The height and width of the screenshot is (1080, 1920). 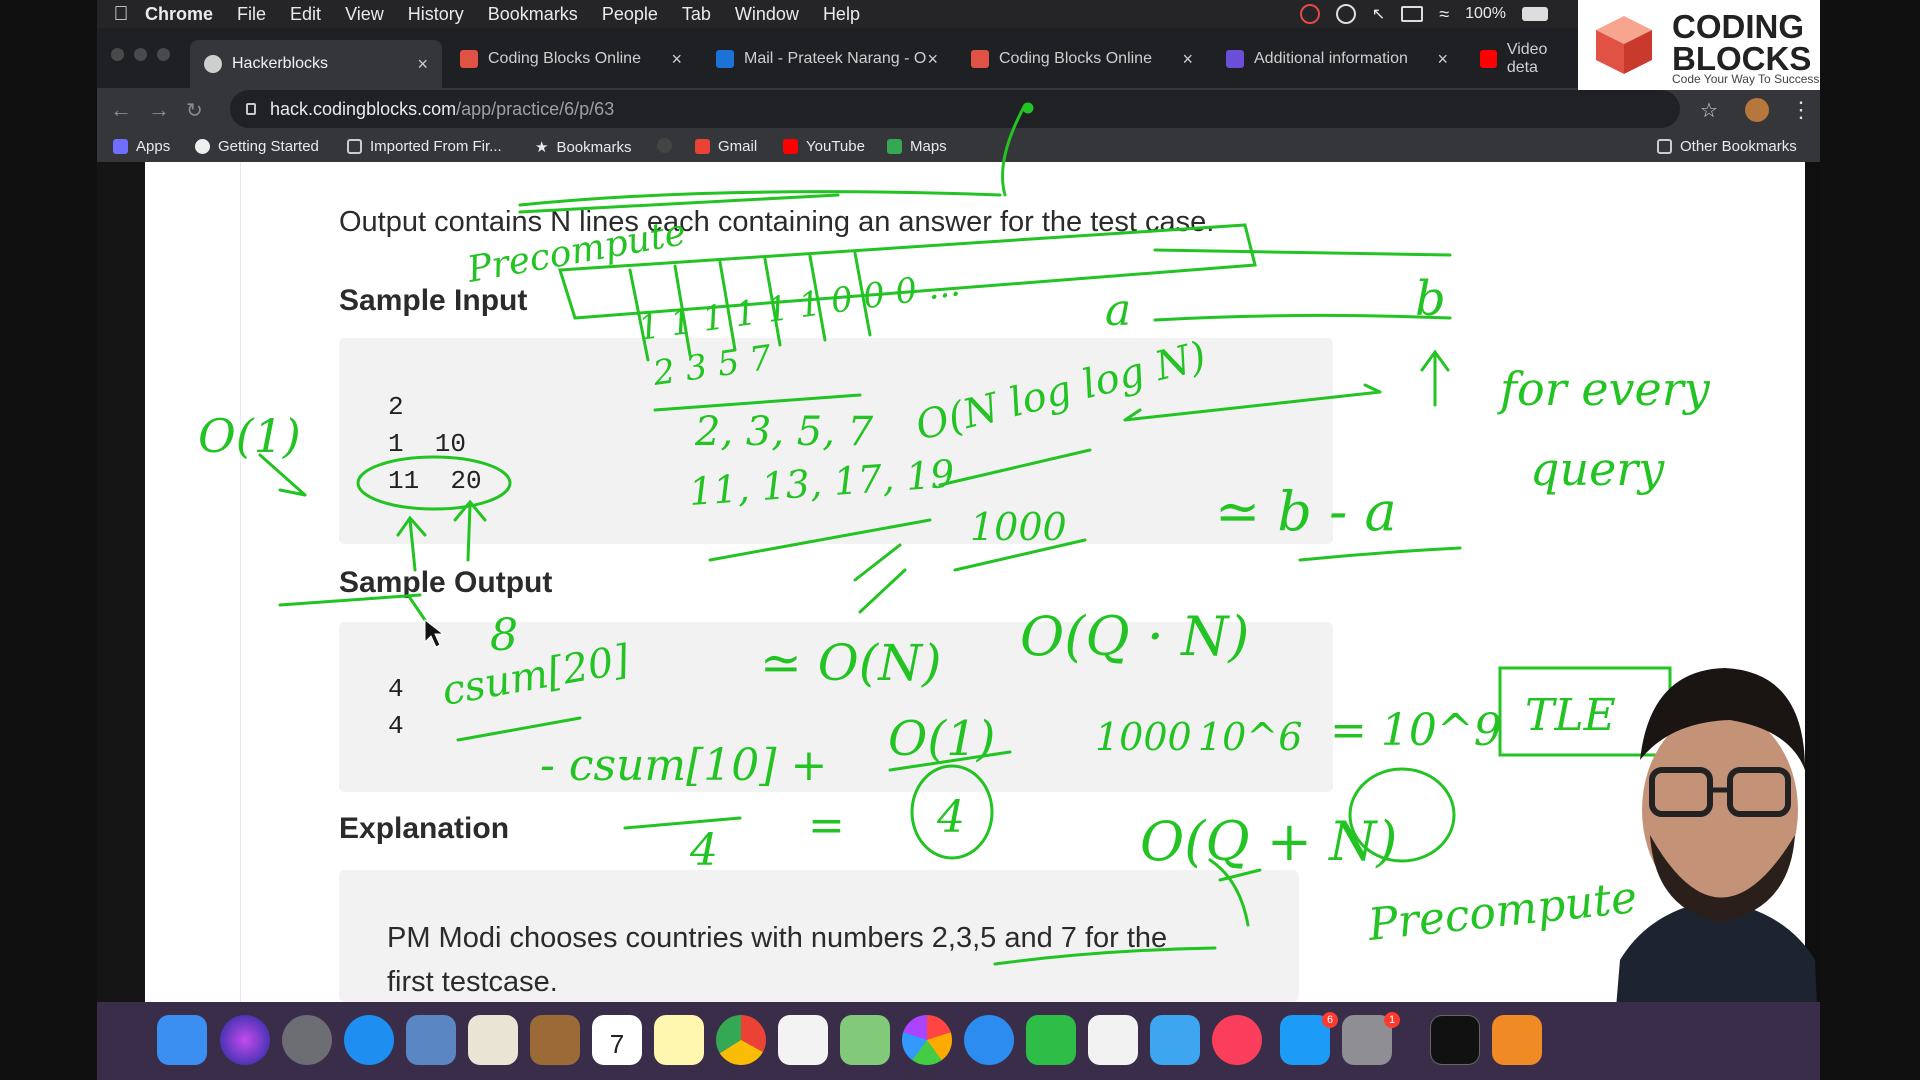 What do you see at coordinates (1412, 14) in the screenshot?
I see `display-icon` at bounding box center [1412, 14].